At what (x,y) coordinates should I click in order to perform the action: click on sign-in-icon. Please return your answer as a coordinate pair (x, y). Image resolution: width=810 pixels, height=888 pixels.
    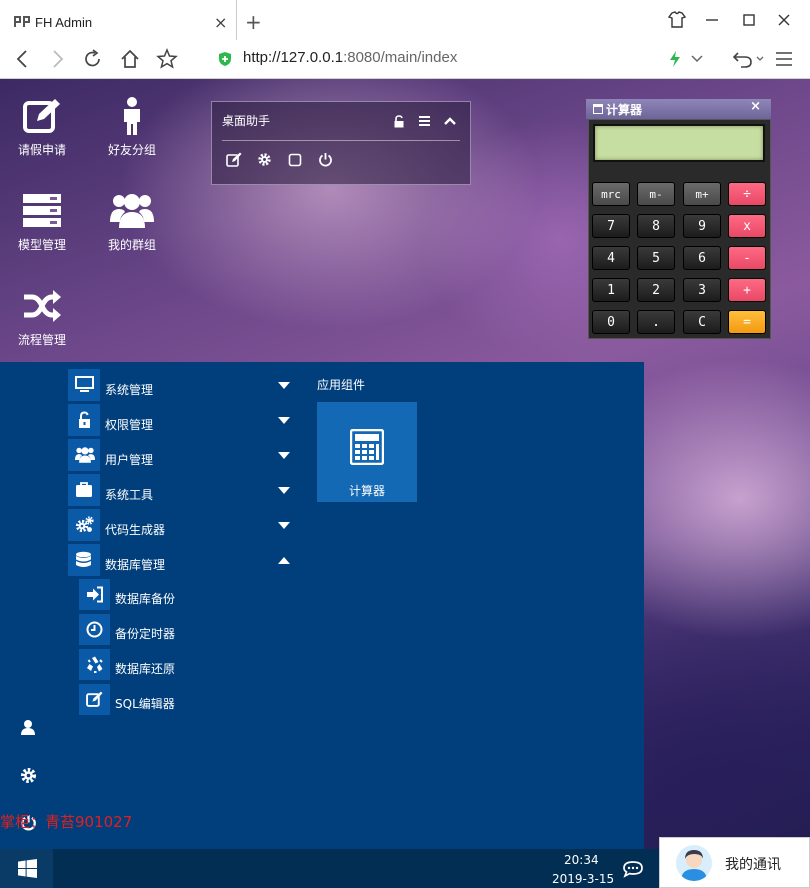
    Looking at the image, I should click on (94, 594).